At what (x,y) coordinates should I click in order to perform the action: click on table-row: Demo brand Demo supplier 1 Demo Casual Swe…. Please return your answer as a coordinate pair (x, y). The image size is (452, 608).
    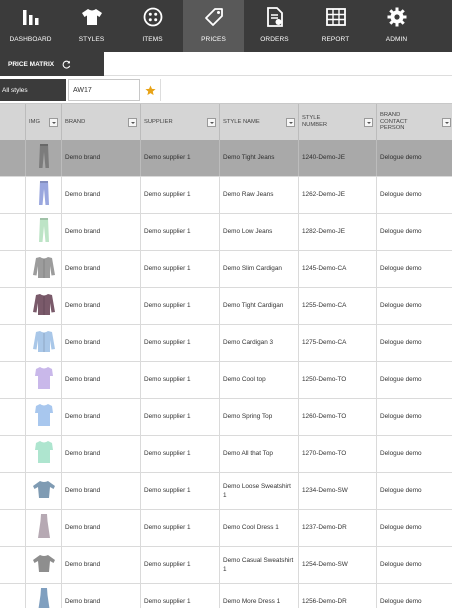
    Looking at the image, I should click on (226, 565).